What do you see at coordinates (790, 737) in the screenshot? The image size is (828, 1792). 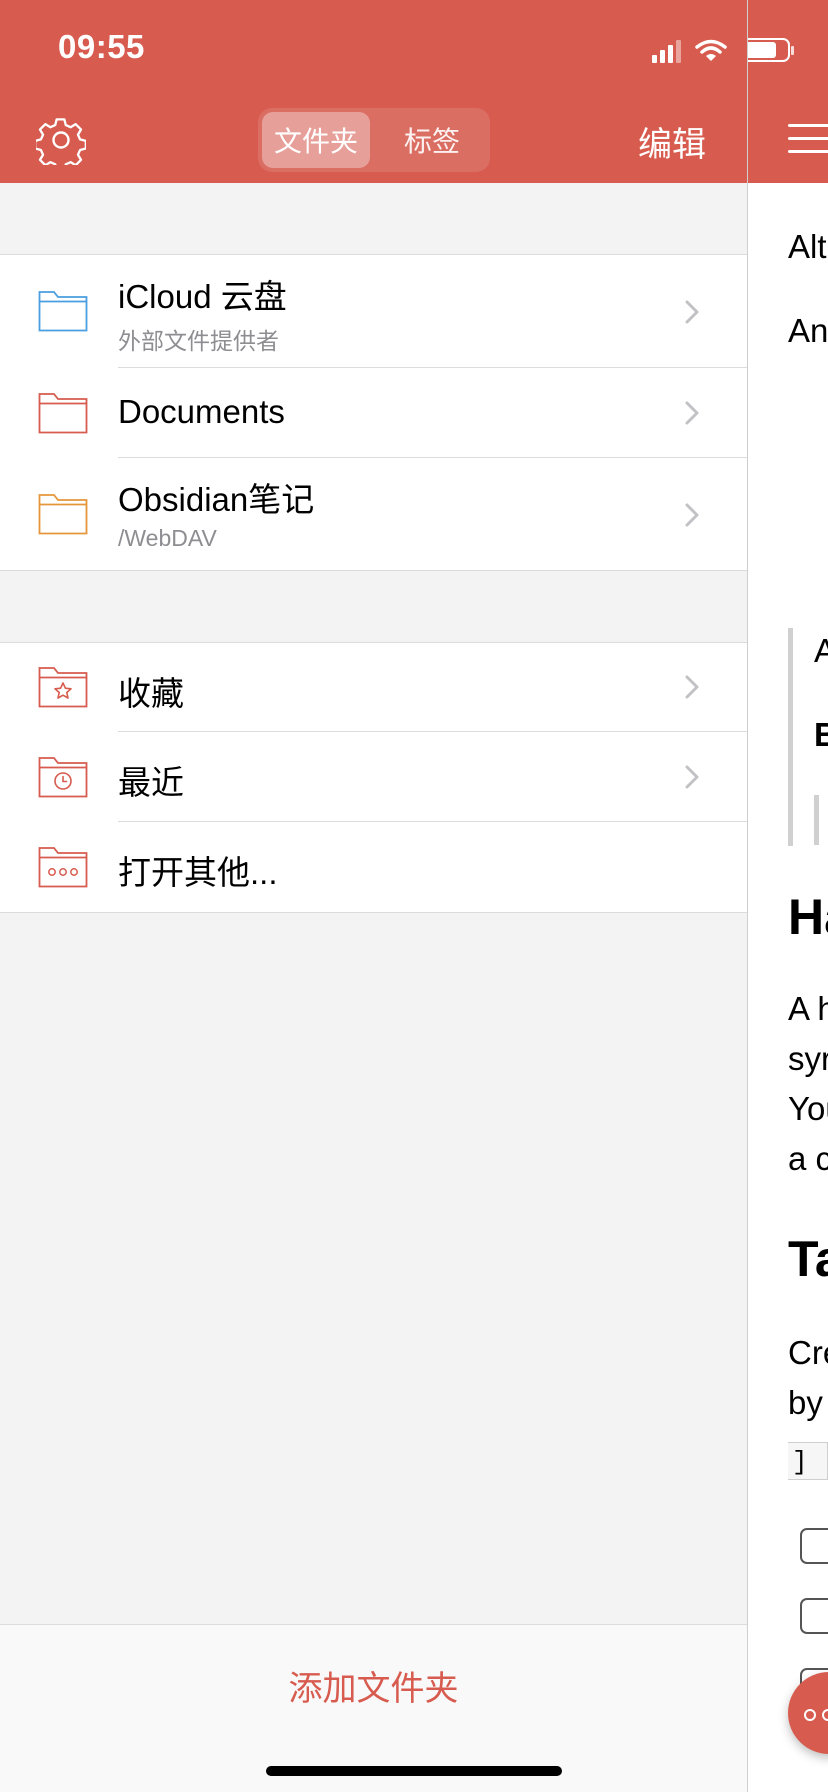 I see `blockquote-bar` at bounding box center [790, 737].